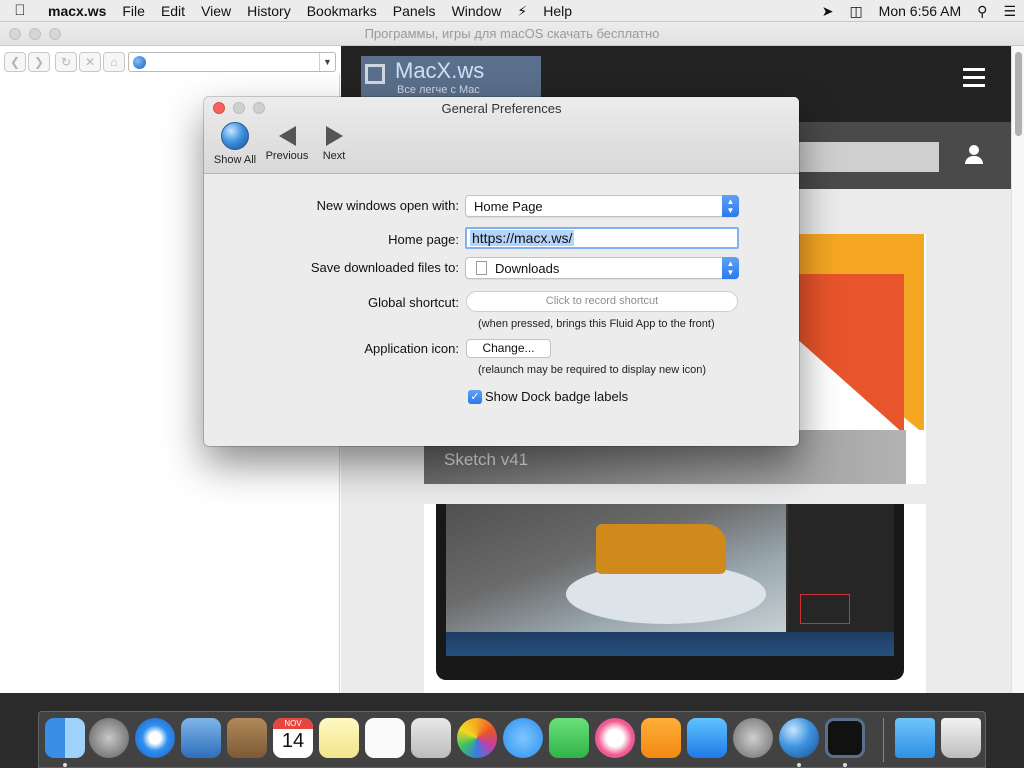 The image size is (1024, 768). I want to click on notification-center-icon: ☰, so click(1009, 11).